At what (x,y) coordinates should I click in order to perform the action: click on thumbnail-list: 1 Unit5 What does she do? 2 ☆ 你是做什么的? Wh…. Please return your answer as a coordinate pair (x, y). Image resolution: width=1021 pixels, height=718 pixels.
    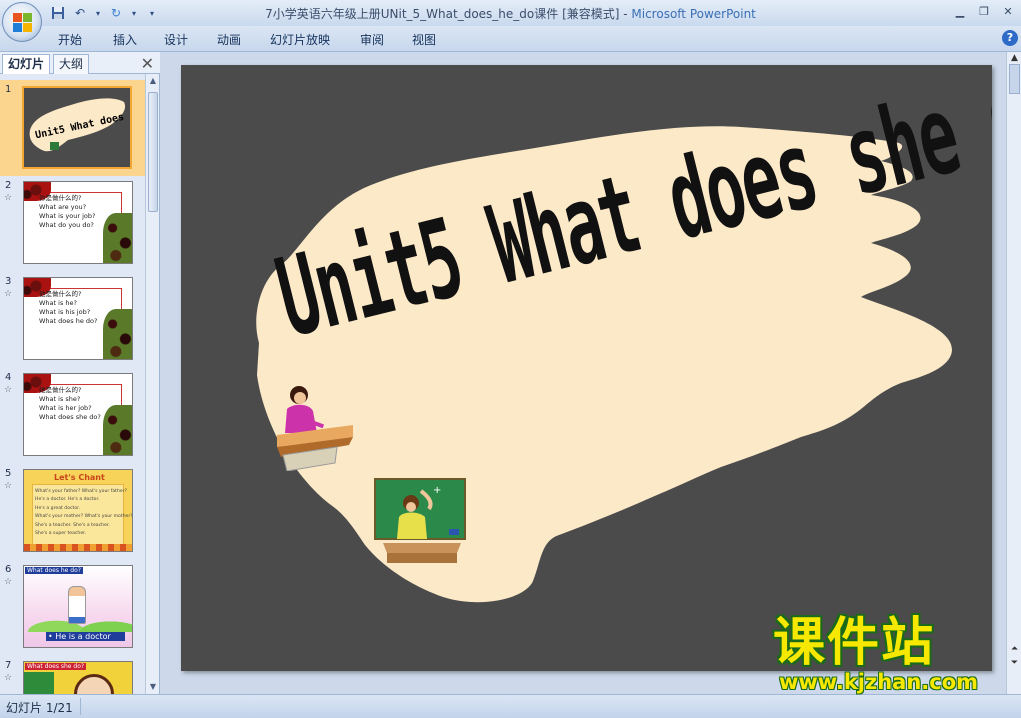
    Looking at the image, I should click on (72, 384).